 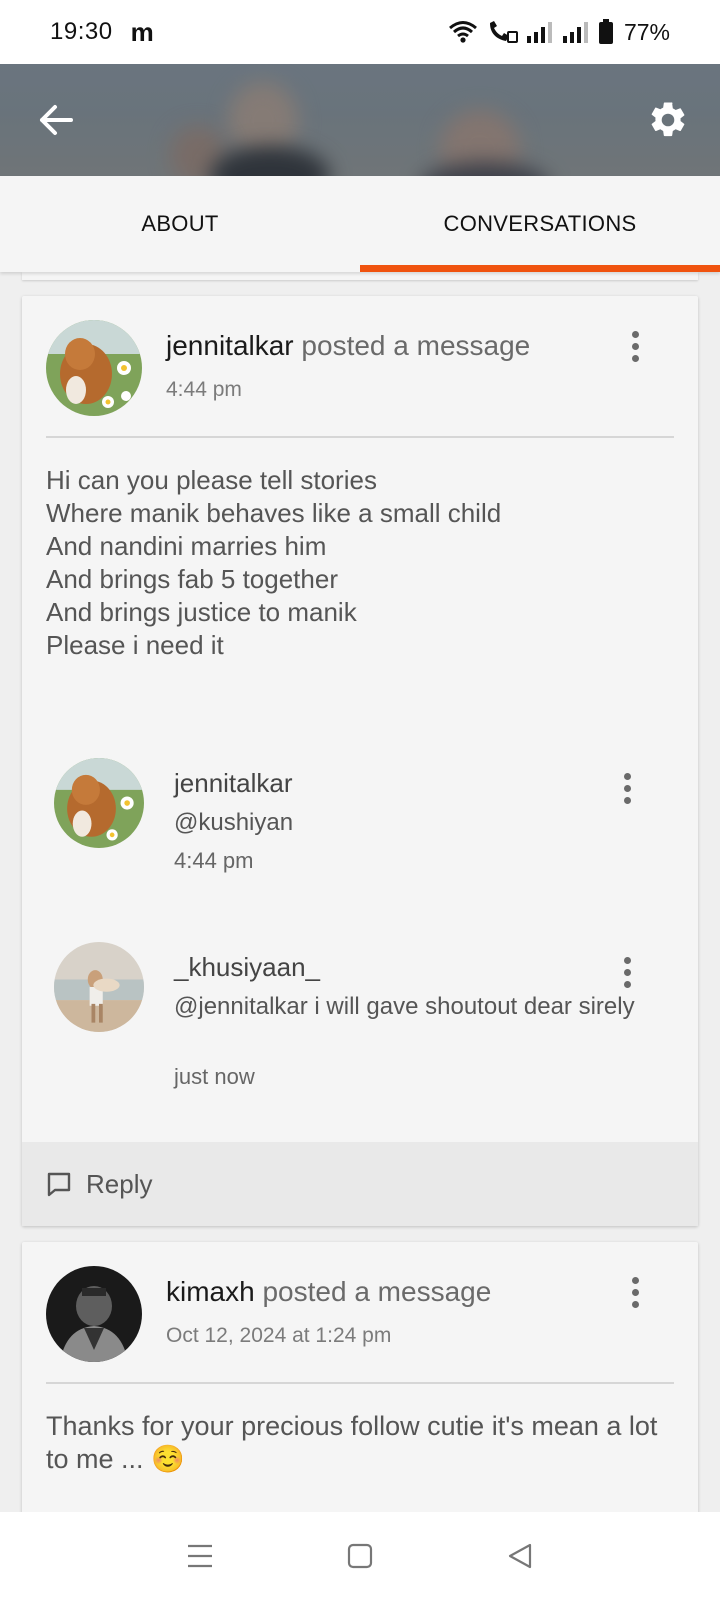 I want to click on comment-icon, so click(x=59, y=1184).